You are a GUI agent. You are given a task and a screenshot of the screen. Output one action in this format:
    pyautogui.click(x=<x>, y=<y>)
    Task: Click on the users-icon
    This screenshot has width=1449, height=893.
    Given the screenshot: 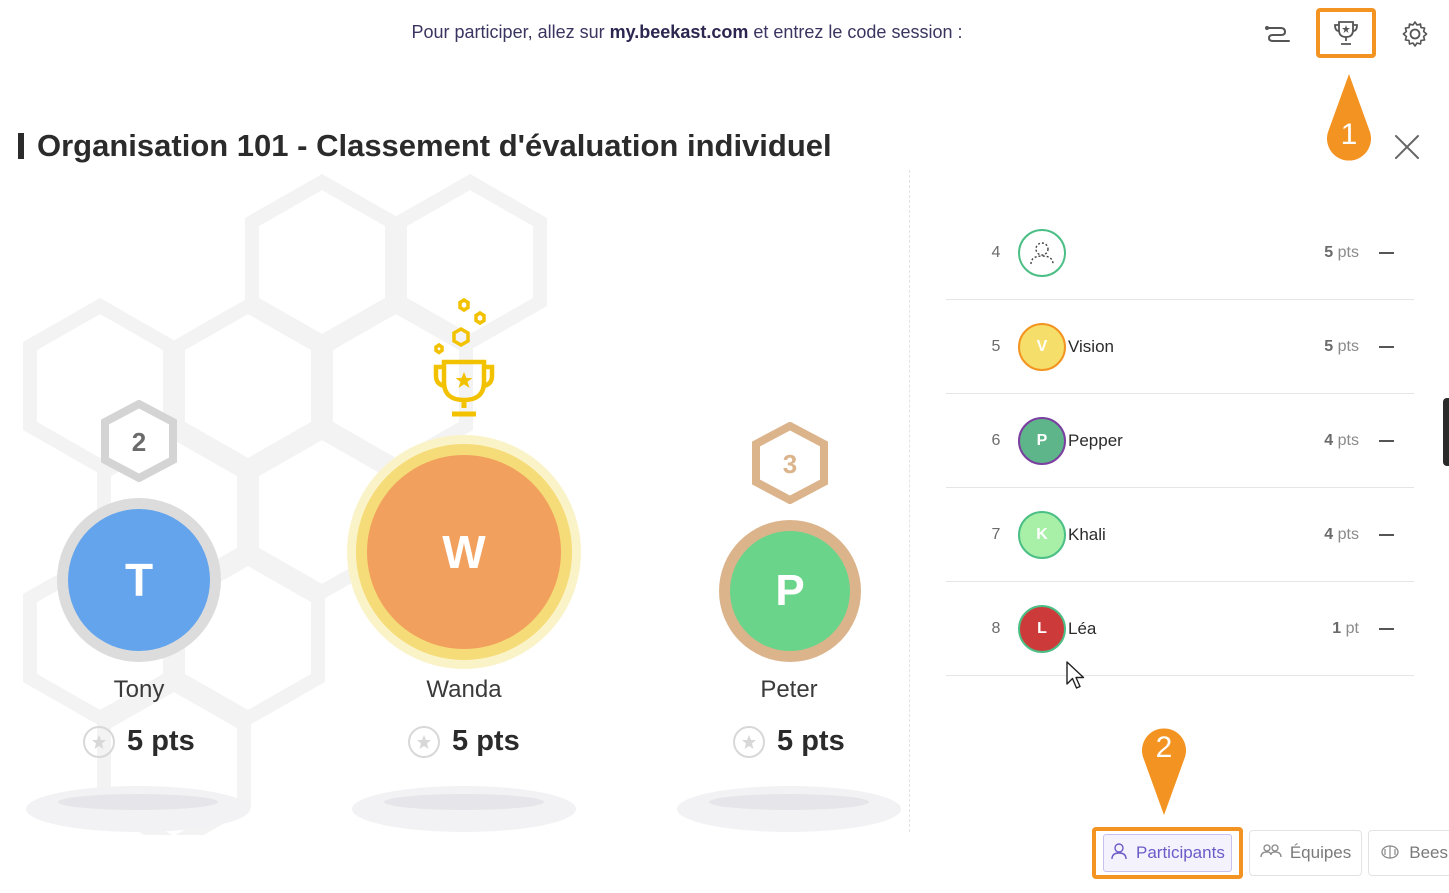 What is the action you would take?
    pyautogui.click(x=1271, y=853)
    